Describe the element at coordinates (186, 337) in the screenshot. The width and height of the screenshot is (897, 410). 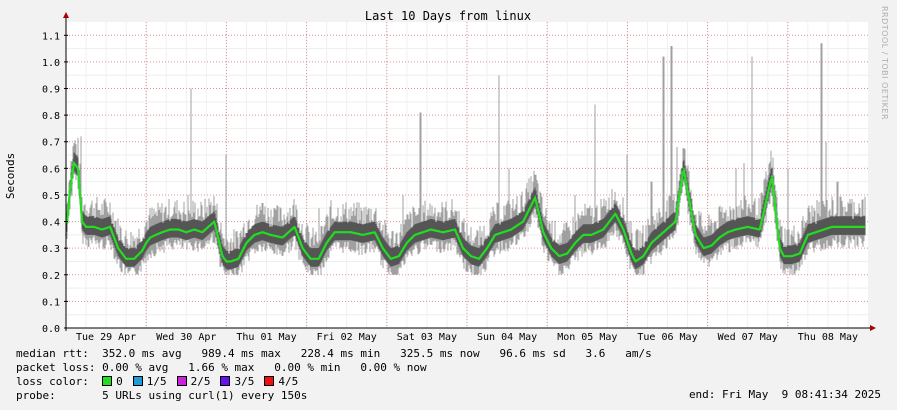
I see `x-tick-label: Wed 30 Apr` at that location.